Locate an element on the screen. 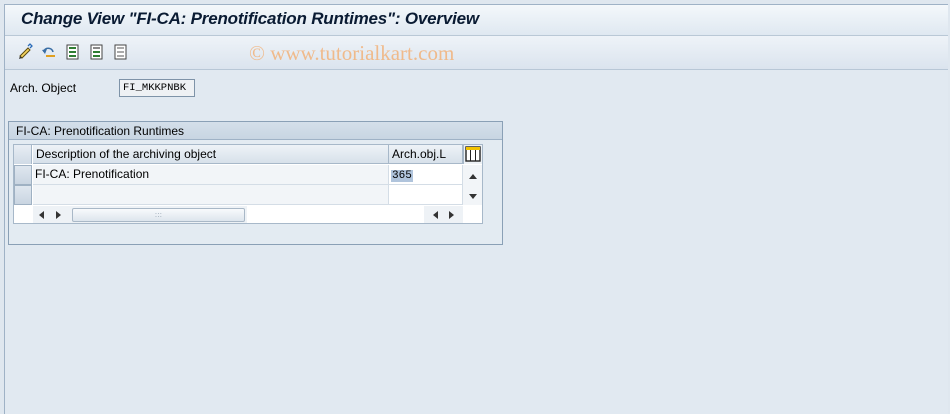  group-header: FI-CA: Prenotification Runtimes is located at coordinates (255, 131).